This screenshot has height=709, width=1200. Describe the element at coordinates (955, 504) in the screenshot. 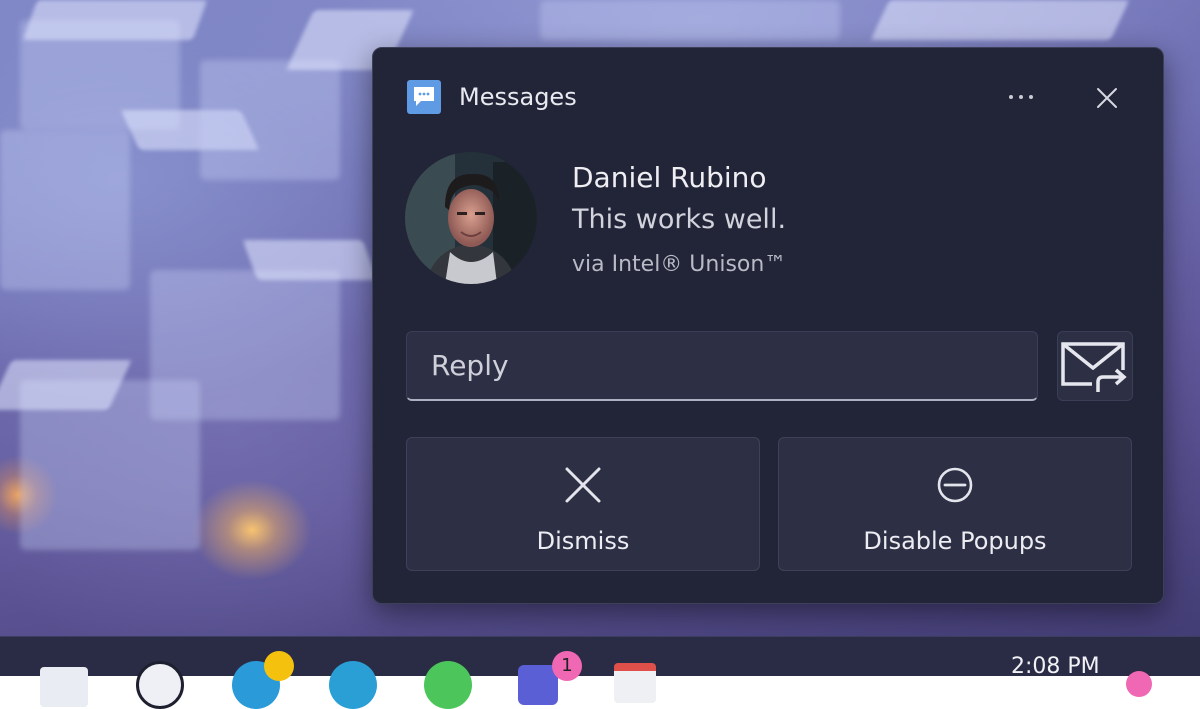

I see `disable-popups-button: Disable Popups` at that location.